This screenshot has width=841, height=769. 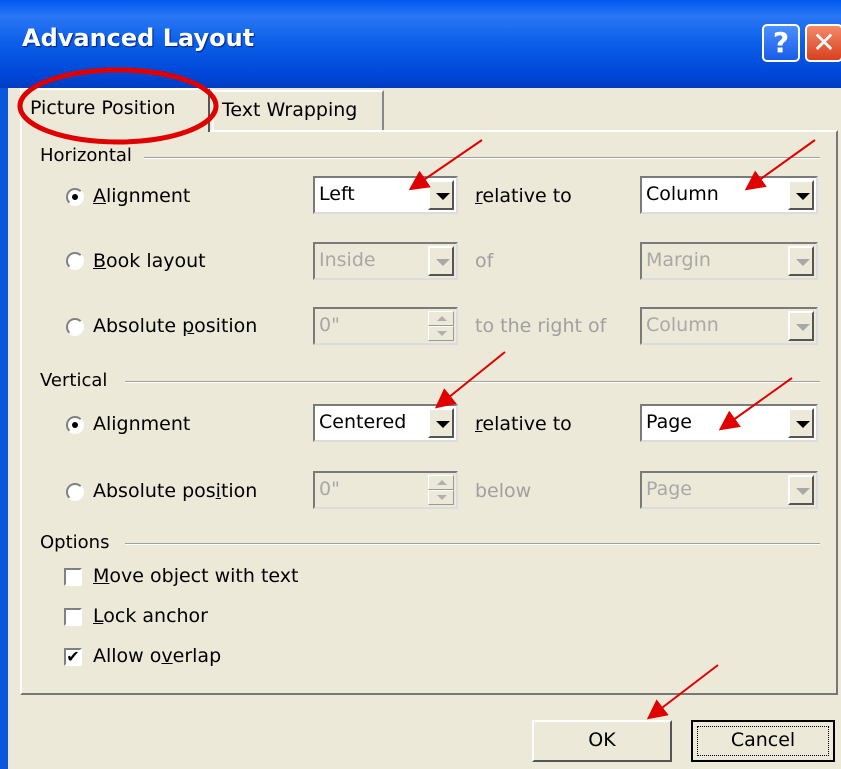 I want to click on book-layout-relative-select: Margin, so click(x=729, y=261).